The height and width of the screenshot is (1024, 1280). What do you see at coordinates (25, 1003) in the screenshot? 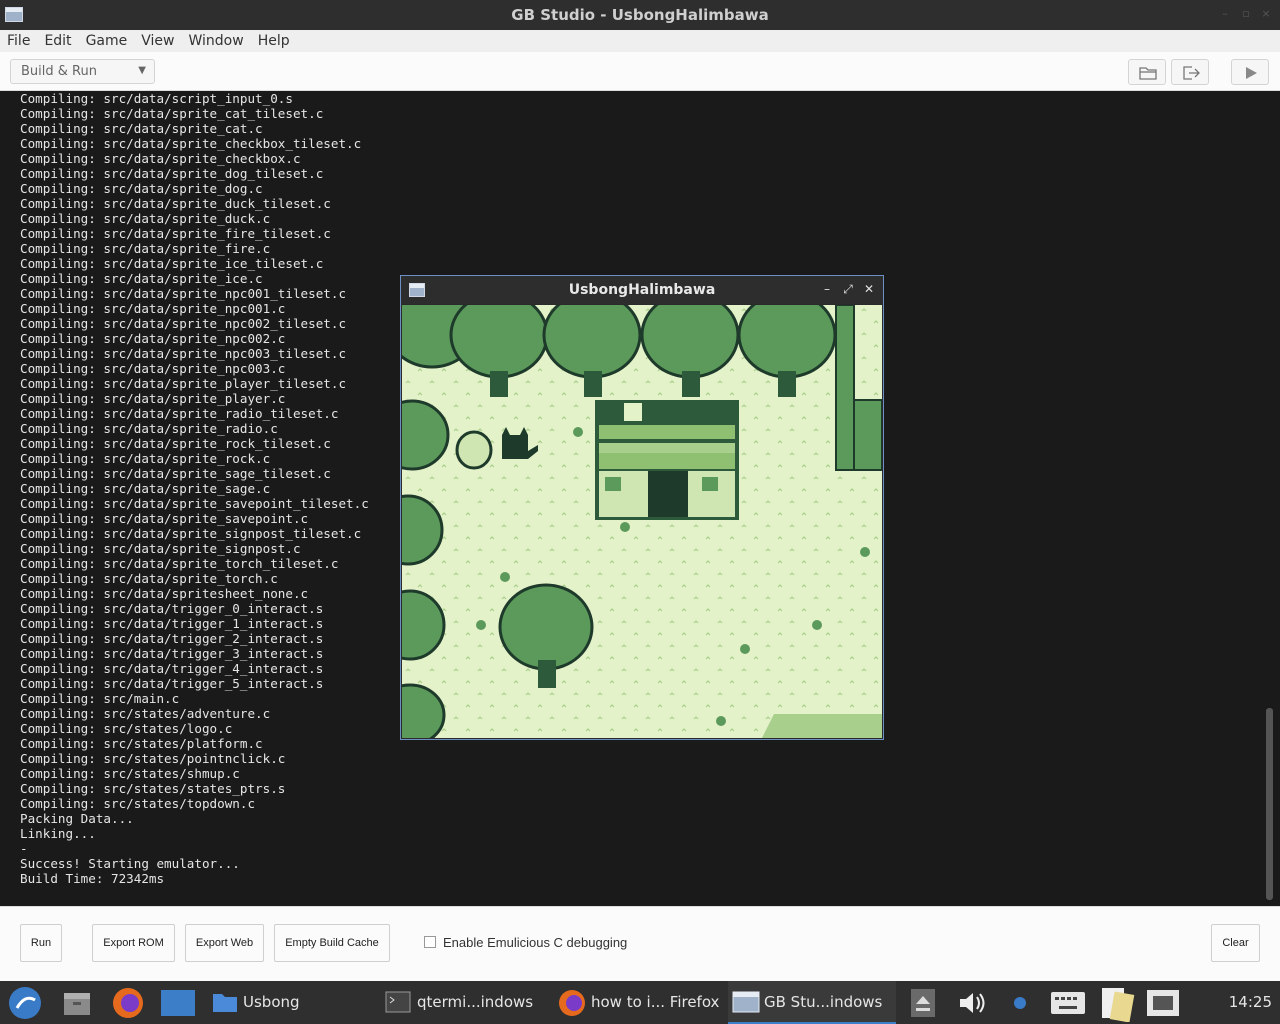
I see `start-menu-icon` at bounding box center [25, 1003].